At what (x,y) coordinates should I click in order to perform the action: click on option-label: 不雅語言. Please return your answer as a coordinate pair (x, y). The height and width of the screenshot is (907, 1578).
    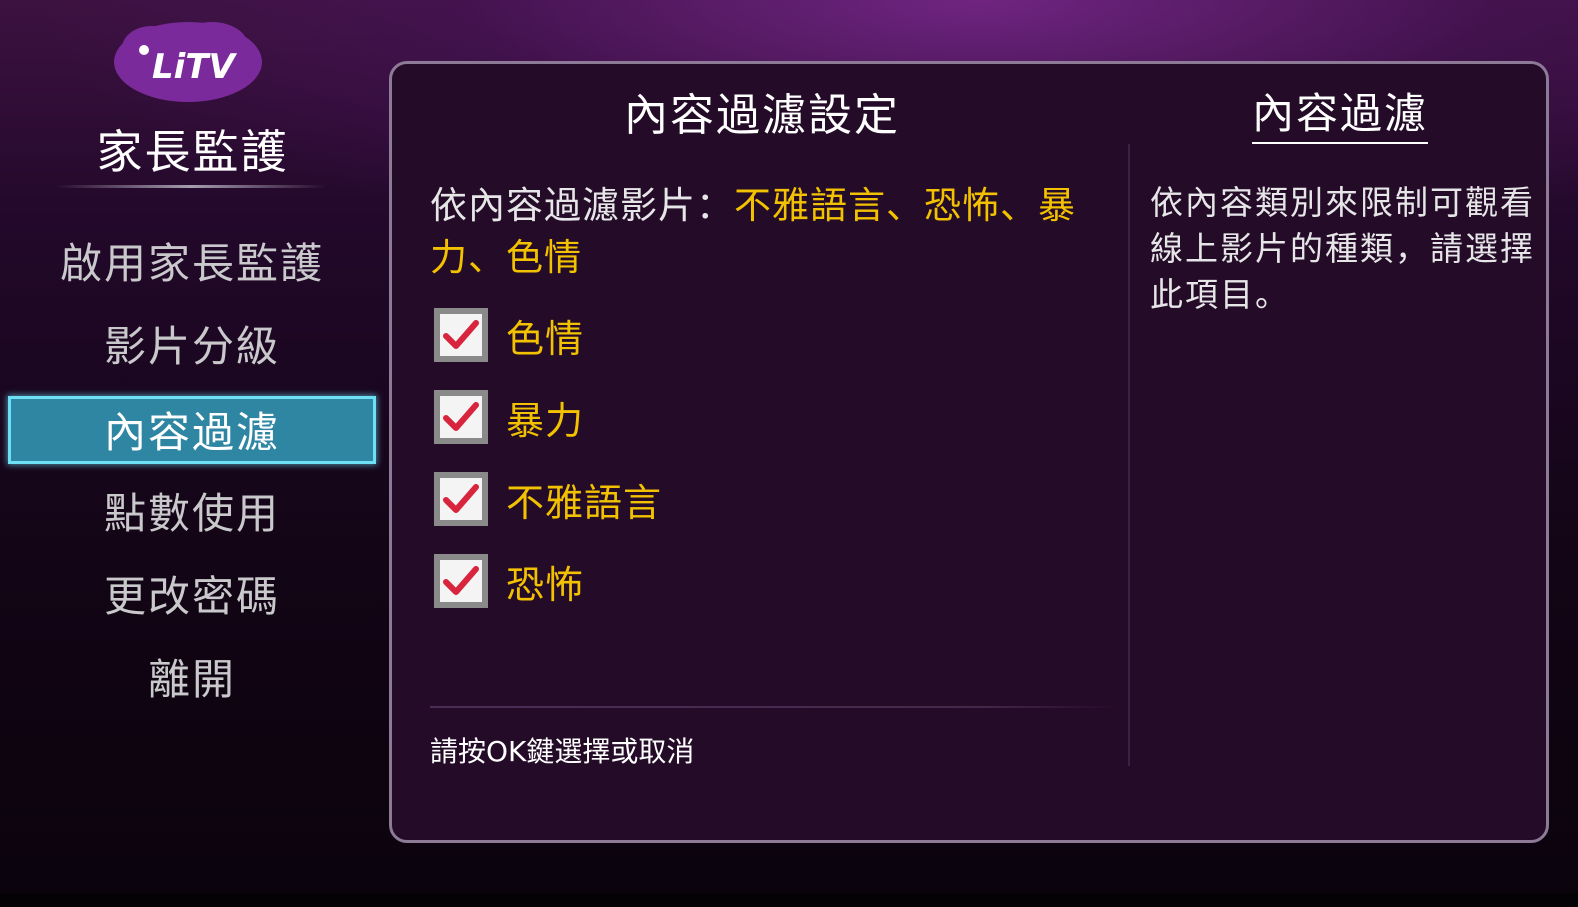
    Looking at the image, I should click on (584, 502).